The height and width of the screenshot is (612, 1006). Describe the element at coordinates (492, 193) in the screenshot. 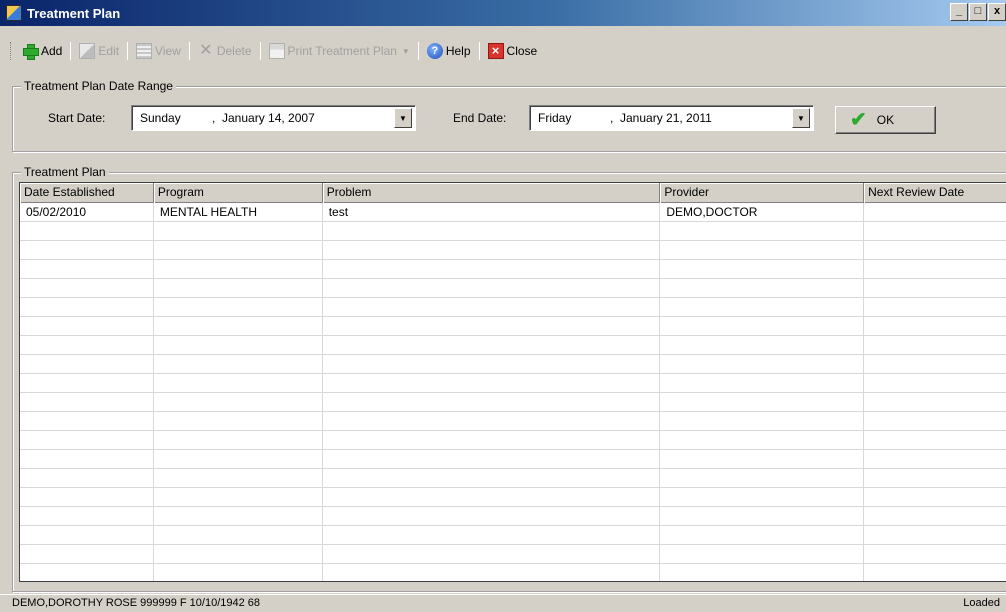

I see `column-header-problem: Problem` at that location.